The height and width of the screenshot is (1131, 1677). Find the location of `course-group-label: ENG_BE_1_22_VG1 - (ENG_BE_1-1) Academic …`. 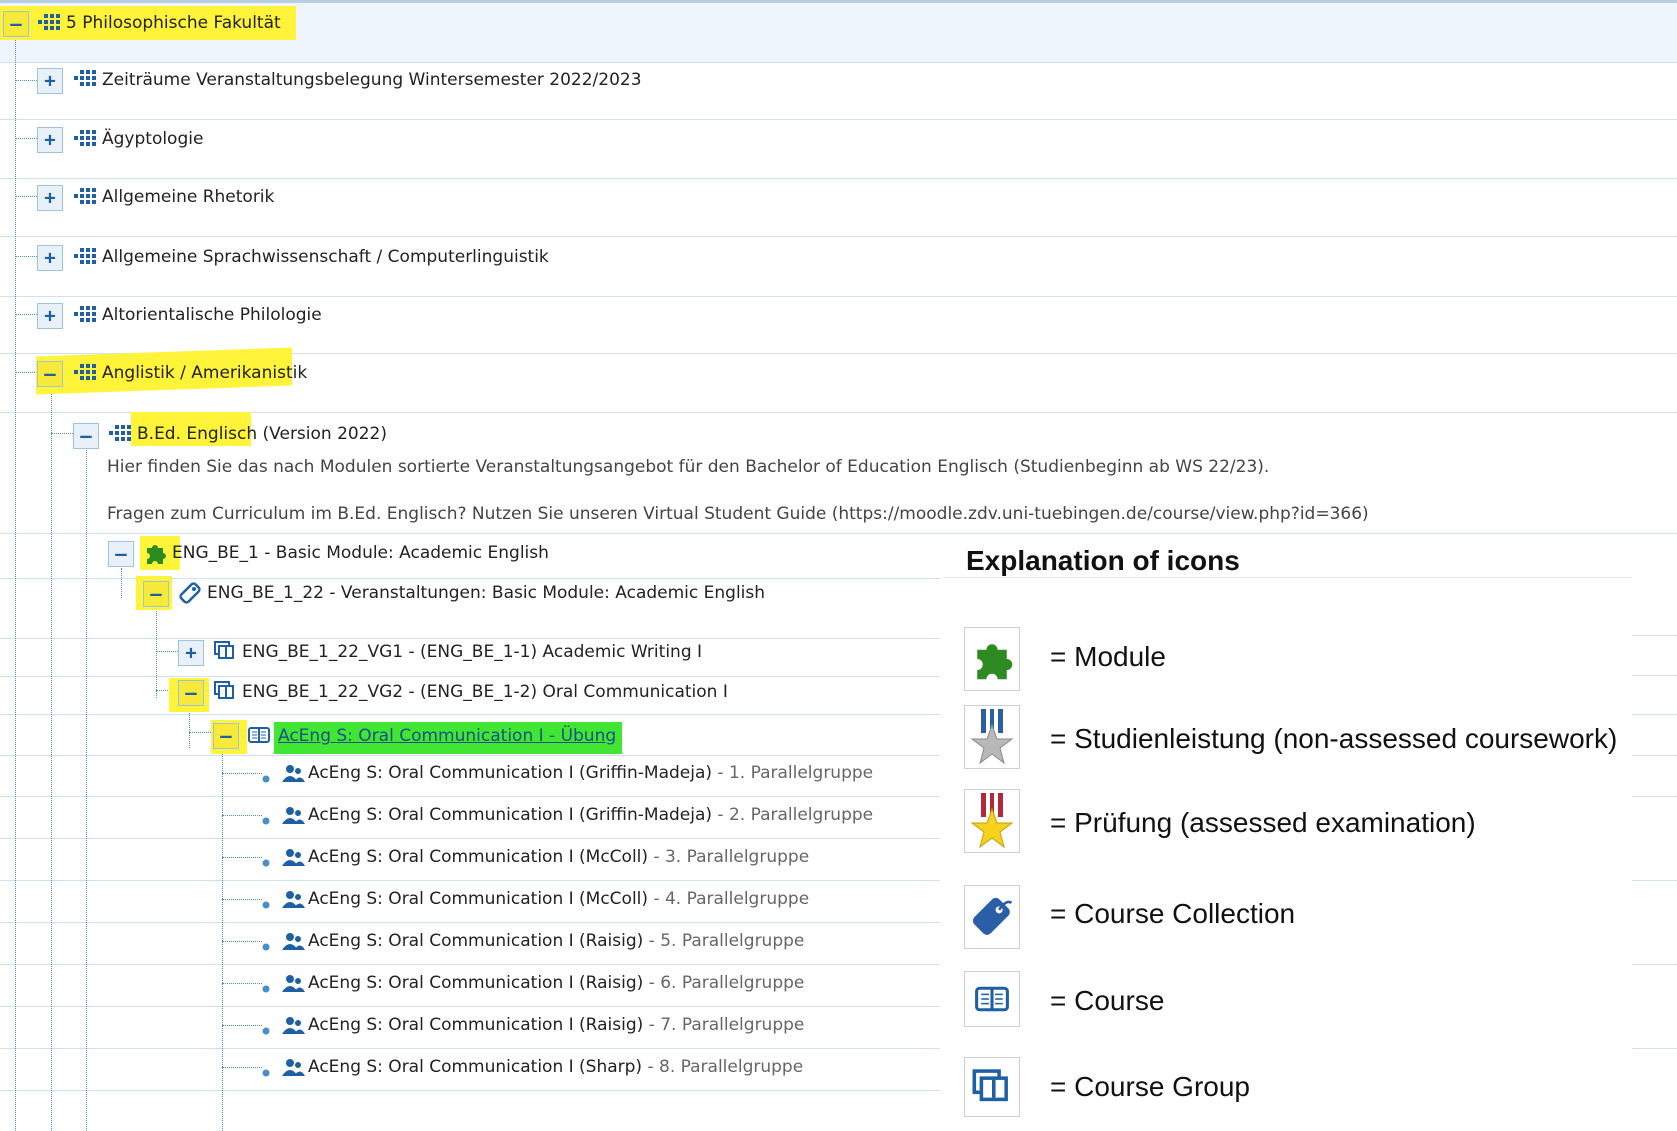

course-group-label: ENG_BE_1_22_VG1 - (ENG_BE_1-1) Academic … is located at coordinates (472, 652).